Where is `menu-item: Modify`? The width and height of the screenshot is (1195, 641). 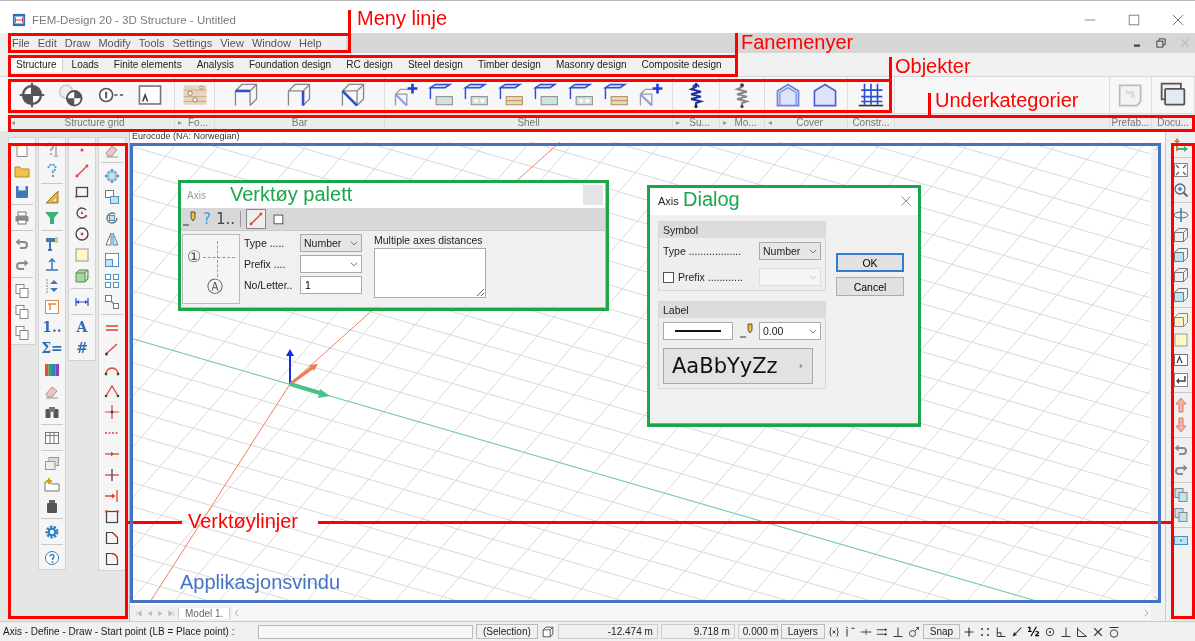
menu-item: Modify is located at coordinates (114, 43).